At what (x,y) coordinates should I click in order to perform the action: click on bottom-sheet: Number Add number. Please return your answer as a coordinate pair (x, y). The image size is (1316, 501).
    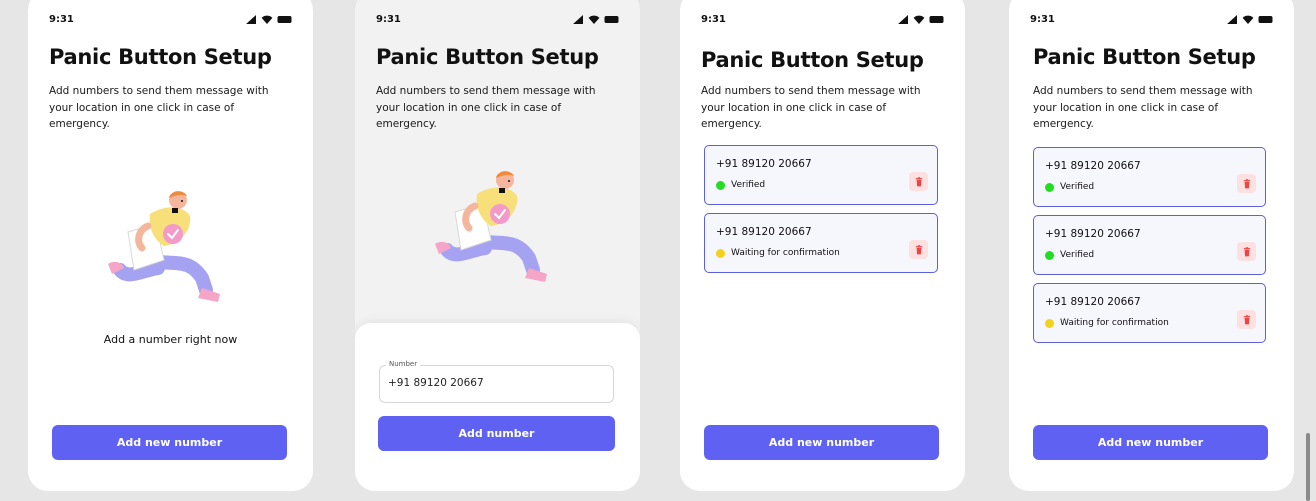
    Looking at the image, I should click on (497, 407).